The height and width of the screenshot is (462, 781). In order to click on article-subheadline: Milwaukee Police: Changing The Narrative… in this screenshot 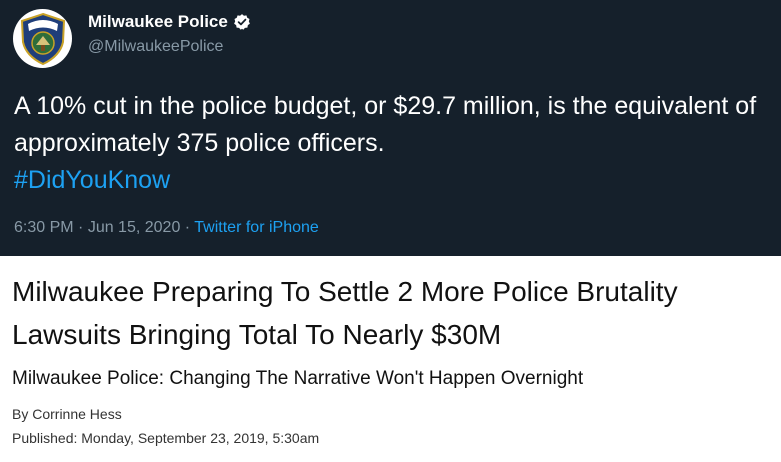, I will do `click(298, 378)`.